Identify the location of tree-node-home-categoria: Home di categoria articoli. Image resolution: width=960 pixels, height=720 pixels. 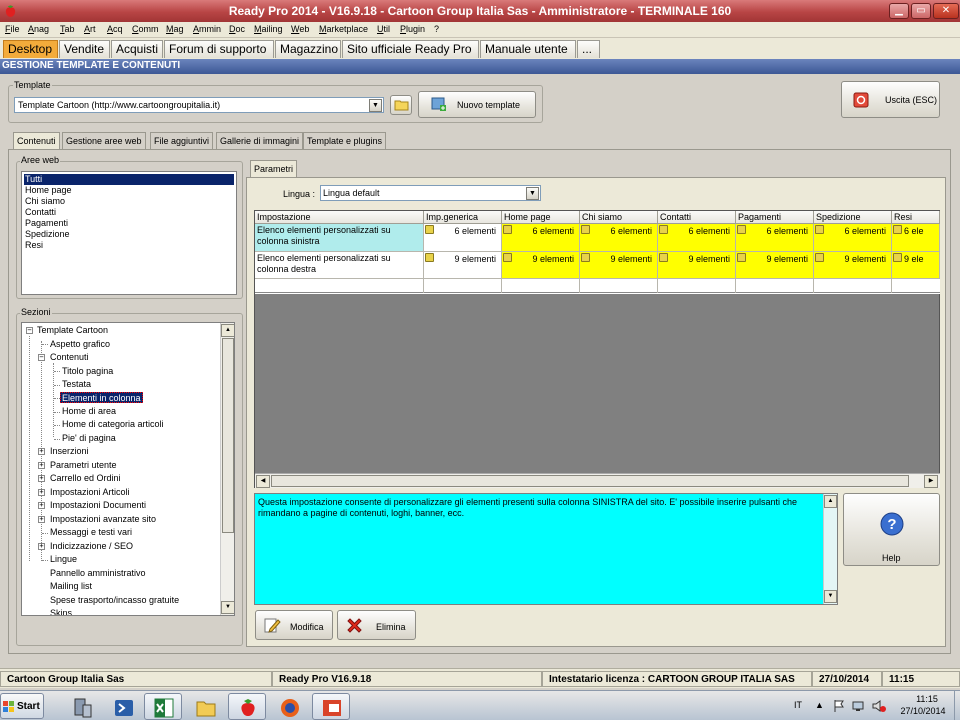
(113, 424).